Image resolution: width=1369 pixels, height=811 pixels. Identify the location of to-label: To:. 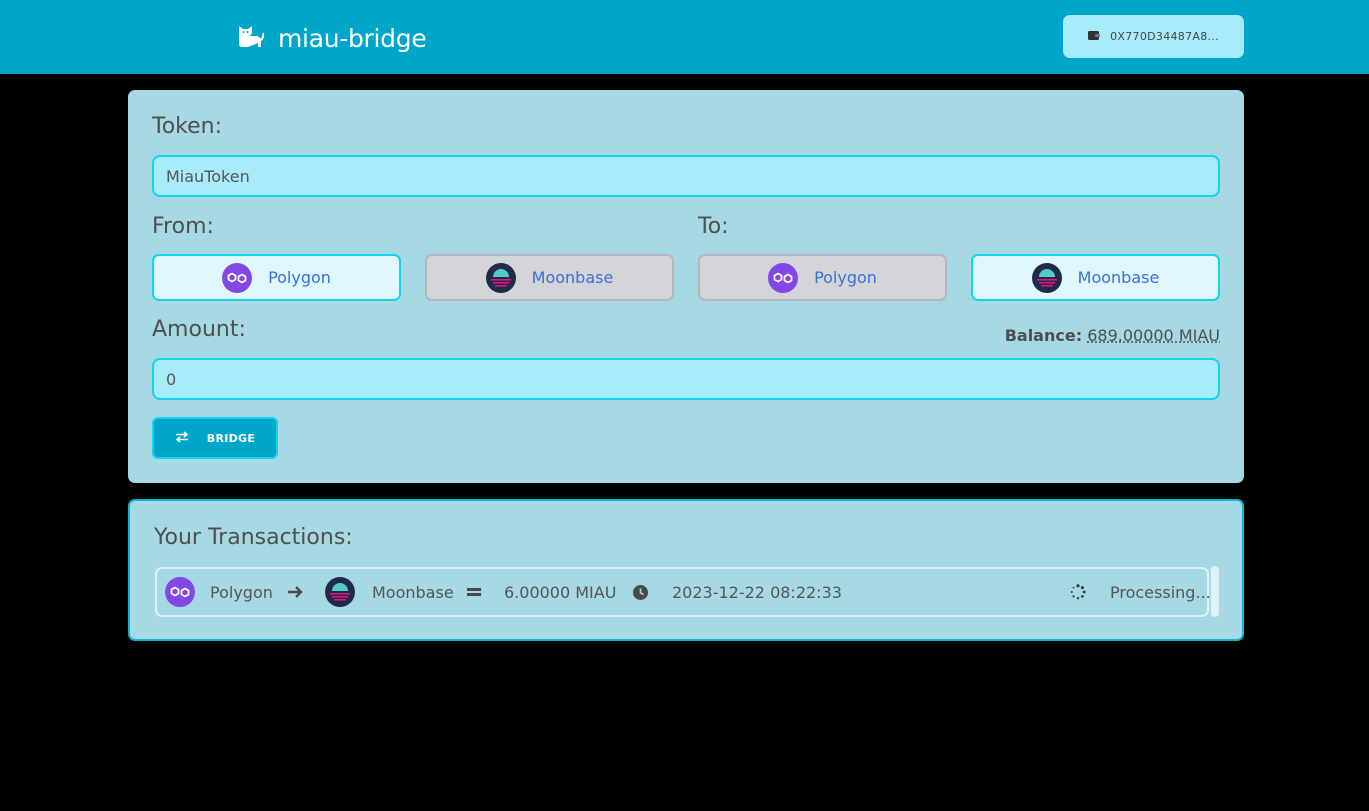
(713, 226).